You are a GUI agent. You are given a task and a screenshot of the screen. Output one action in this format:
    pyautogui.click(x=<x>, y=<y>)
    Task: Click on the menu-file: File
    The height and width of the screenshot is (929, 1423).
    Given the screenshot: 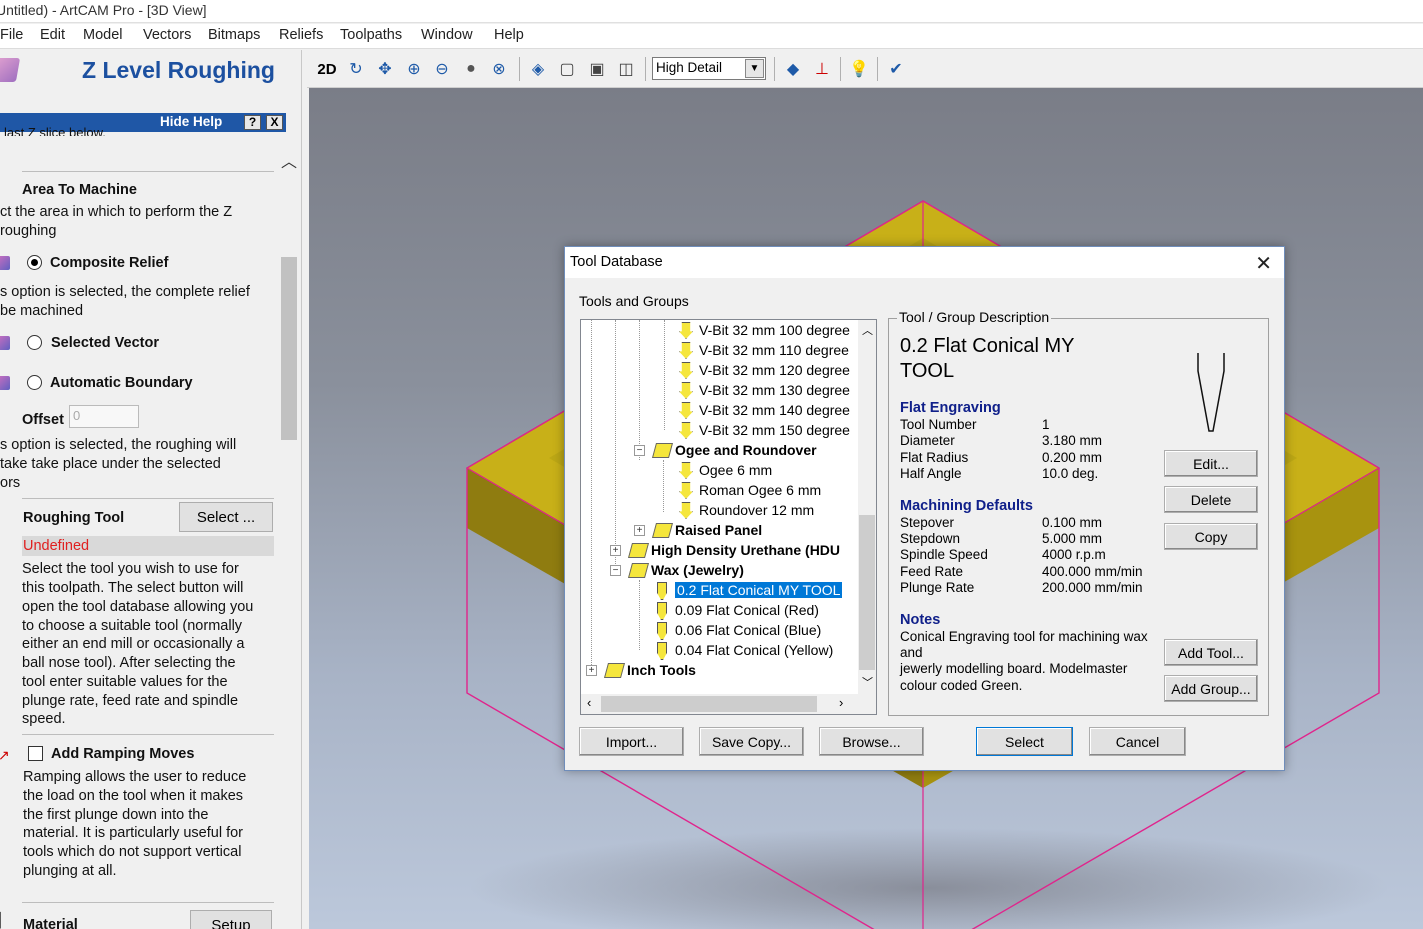 What is the action you would take?
    pyautogui.click(x=11, y=35)
    